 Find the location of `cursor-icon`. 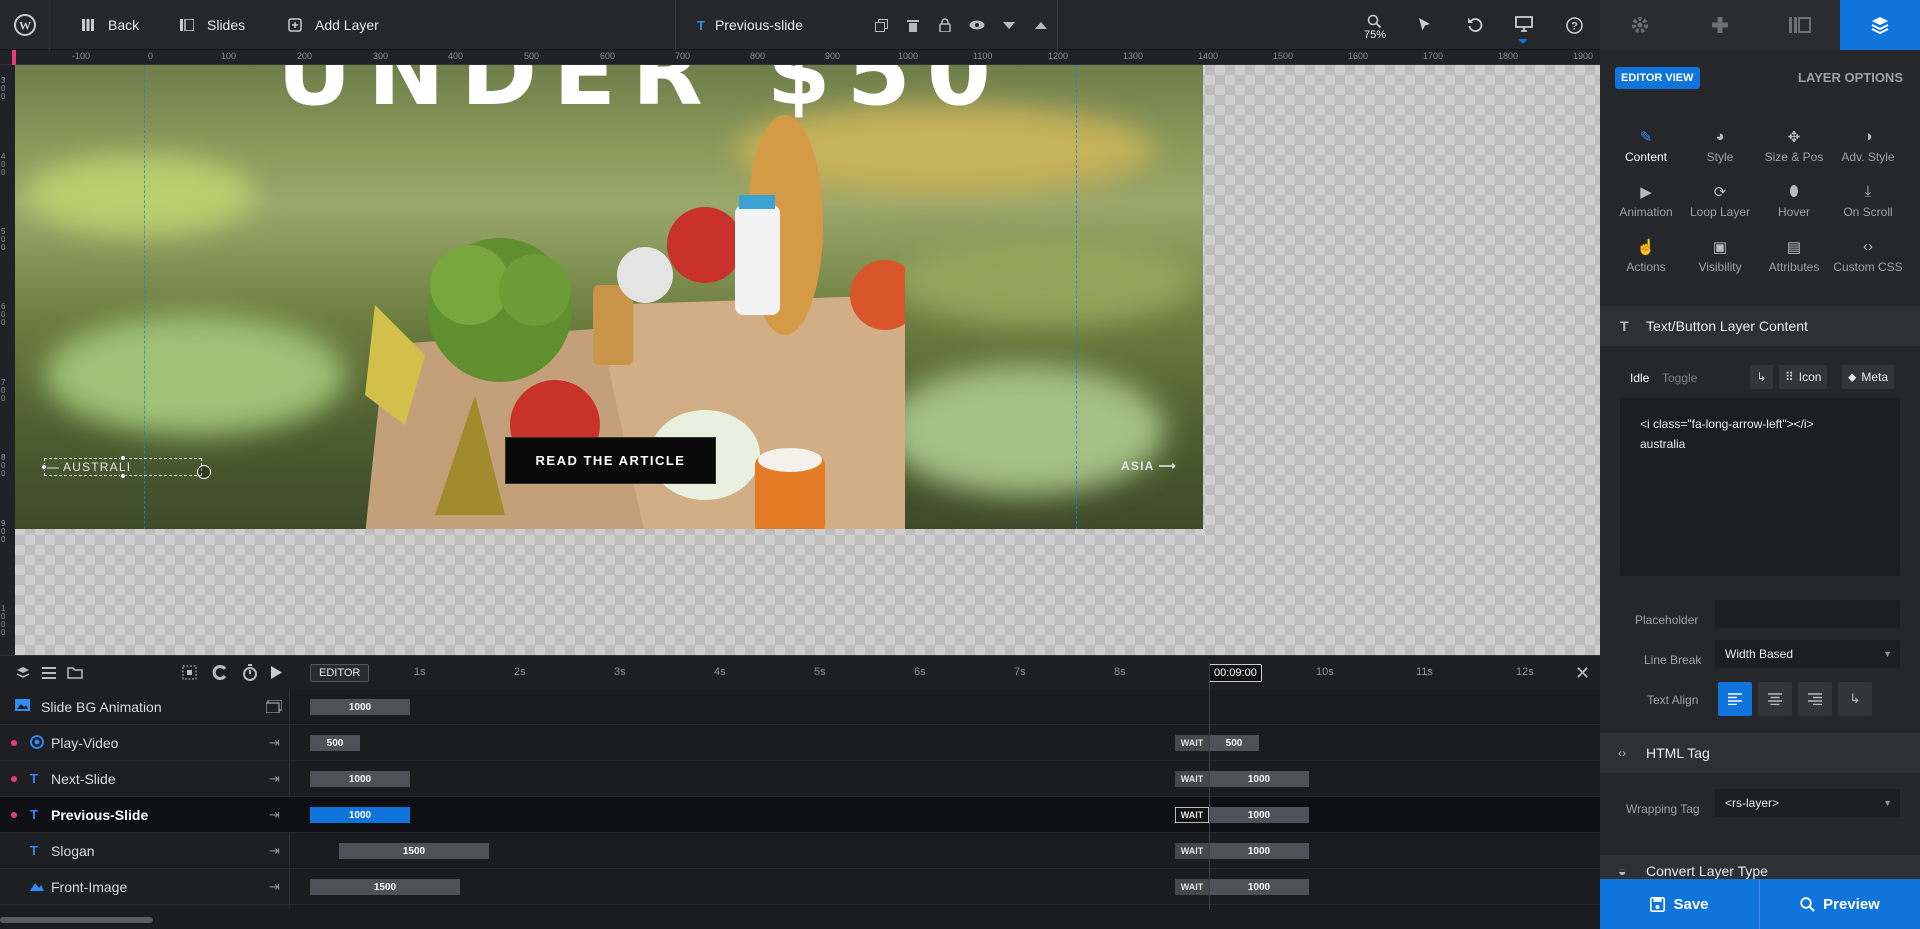

cursor-icon is located at coordinates (1425, 25).